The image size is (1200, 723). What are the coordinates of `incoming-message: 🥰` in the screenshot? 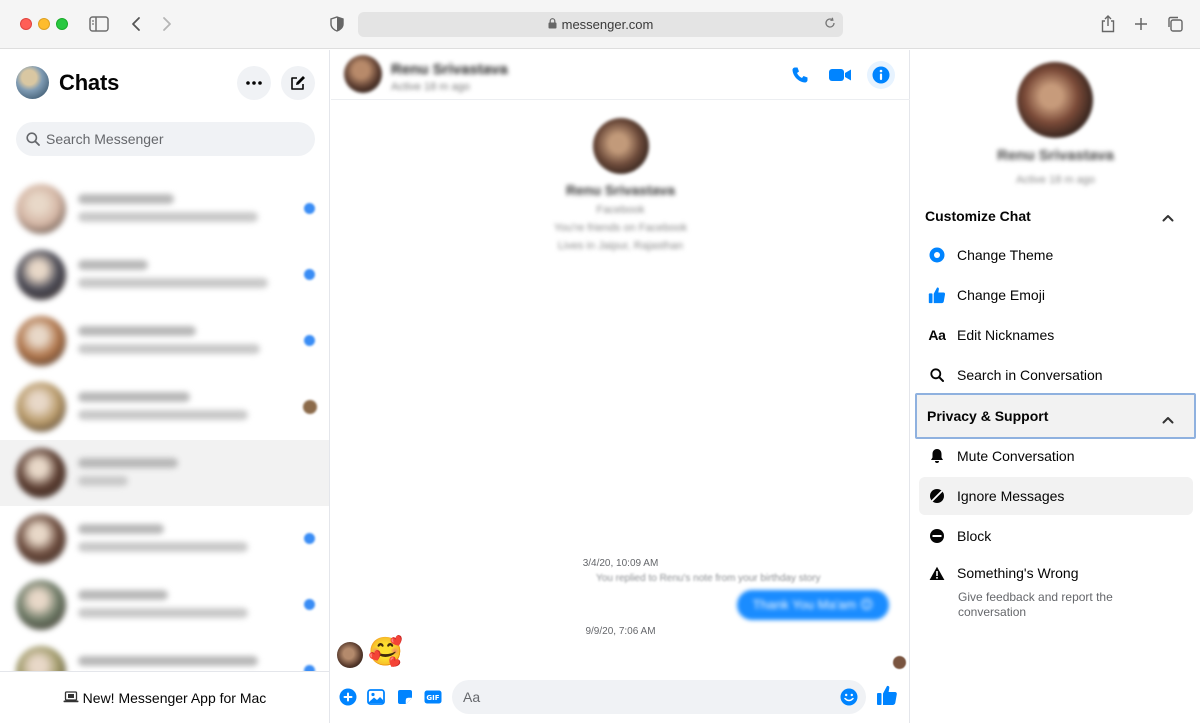 It's located at (385, 651).